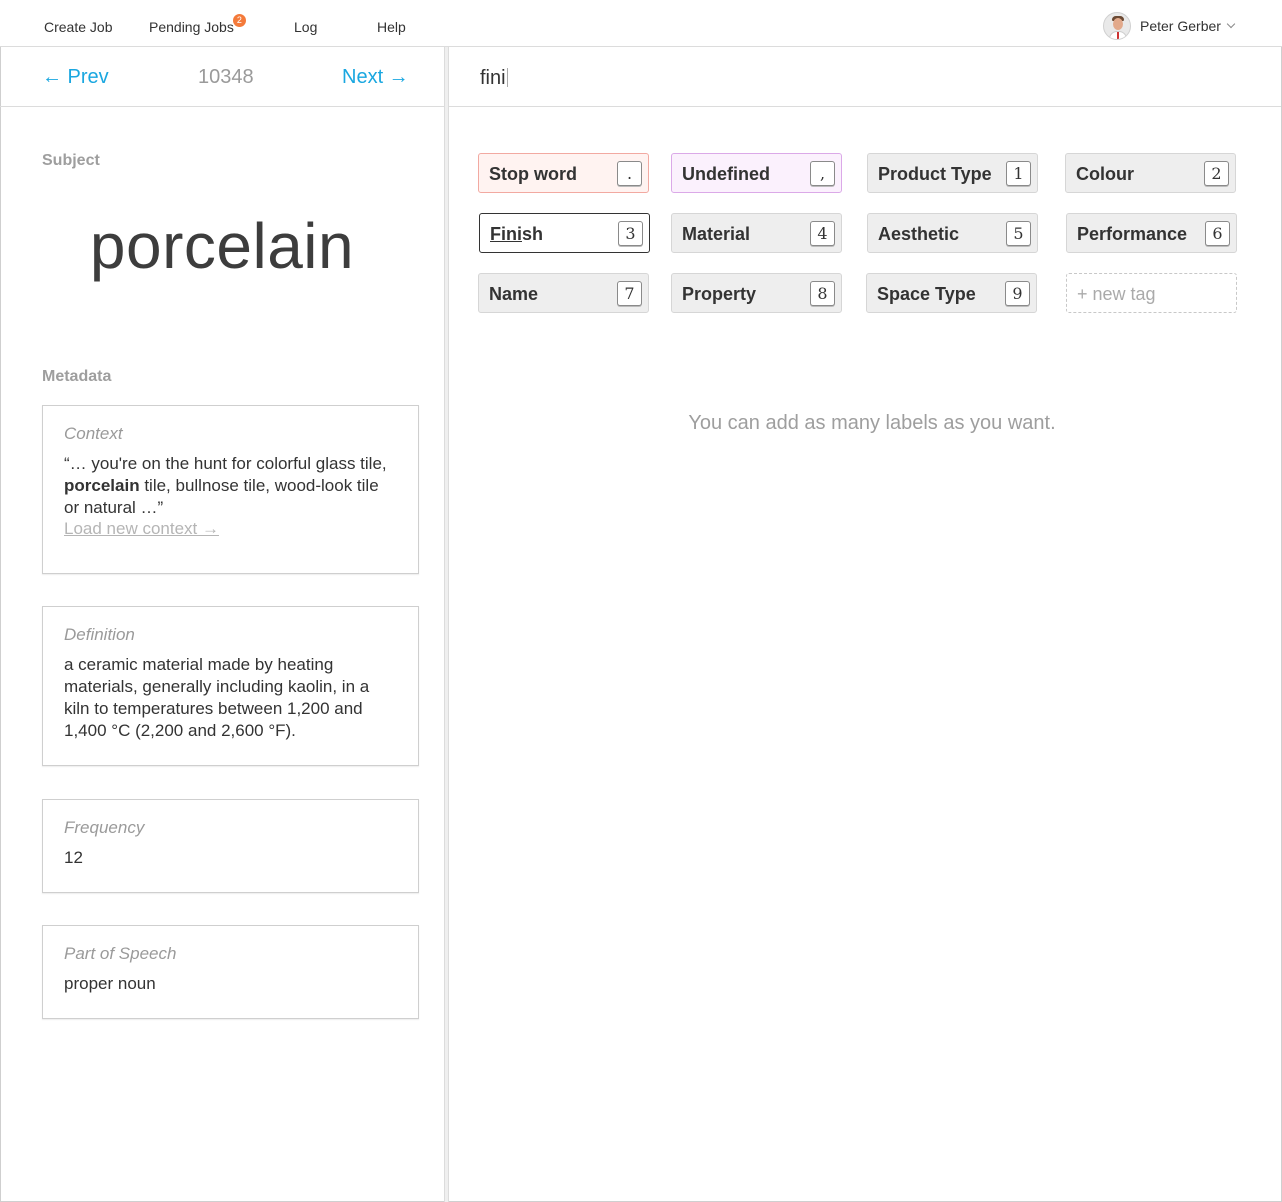 This screenshot has height=1202, width=1282. I want to click on next-button: Next →, so click(375, 77).